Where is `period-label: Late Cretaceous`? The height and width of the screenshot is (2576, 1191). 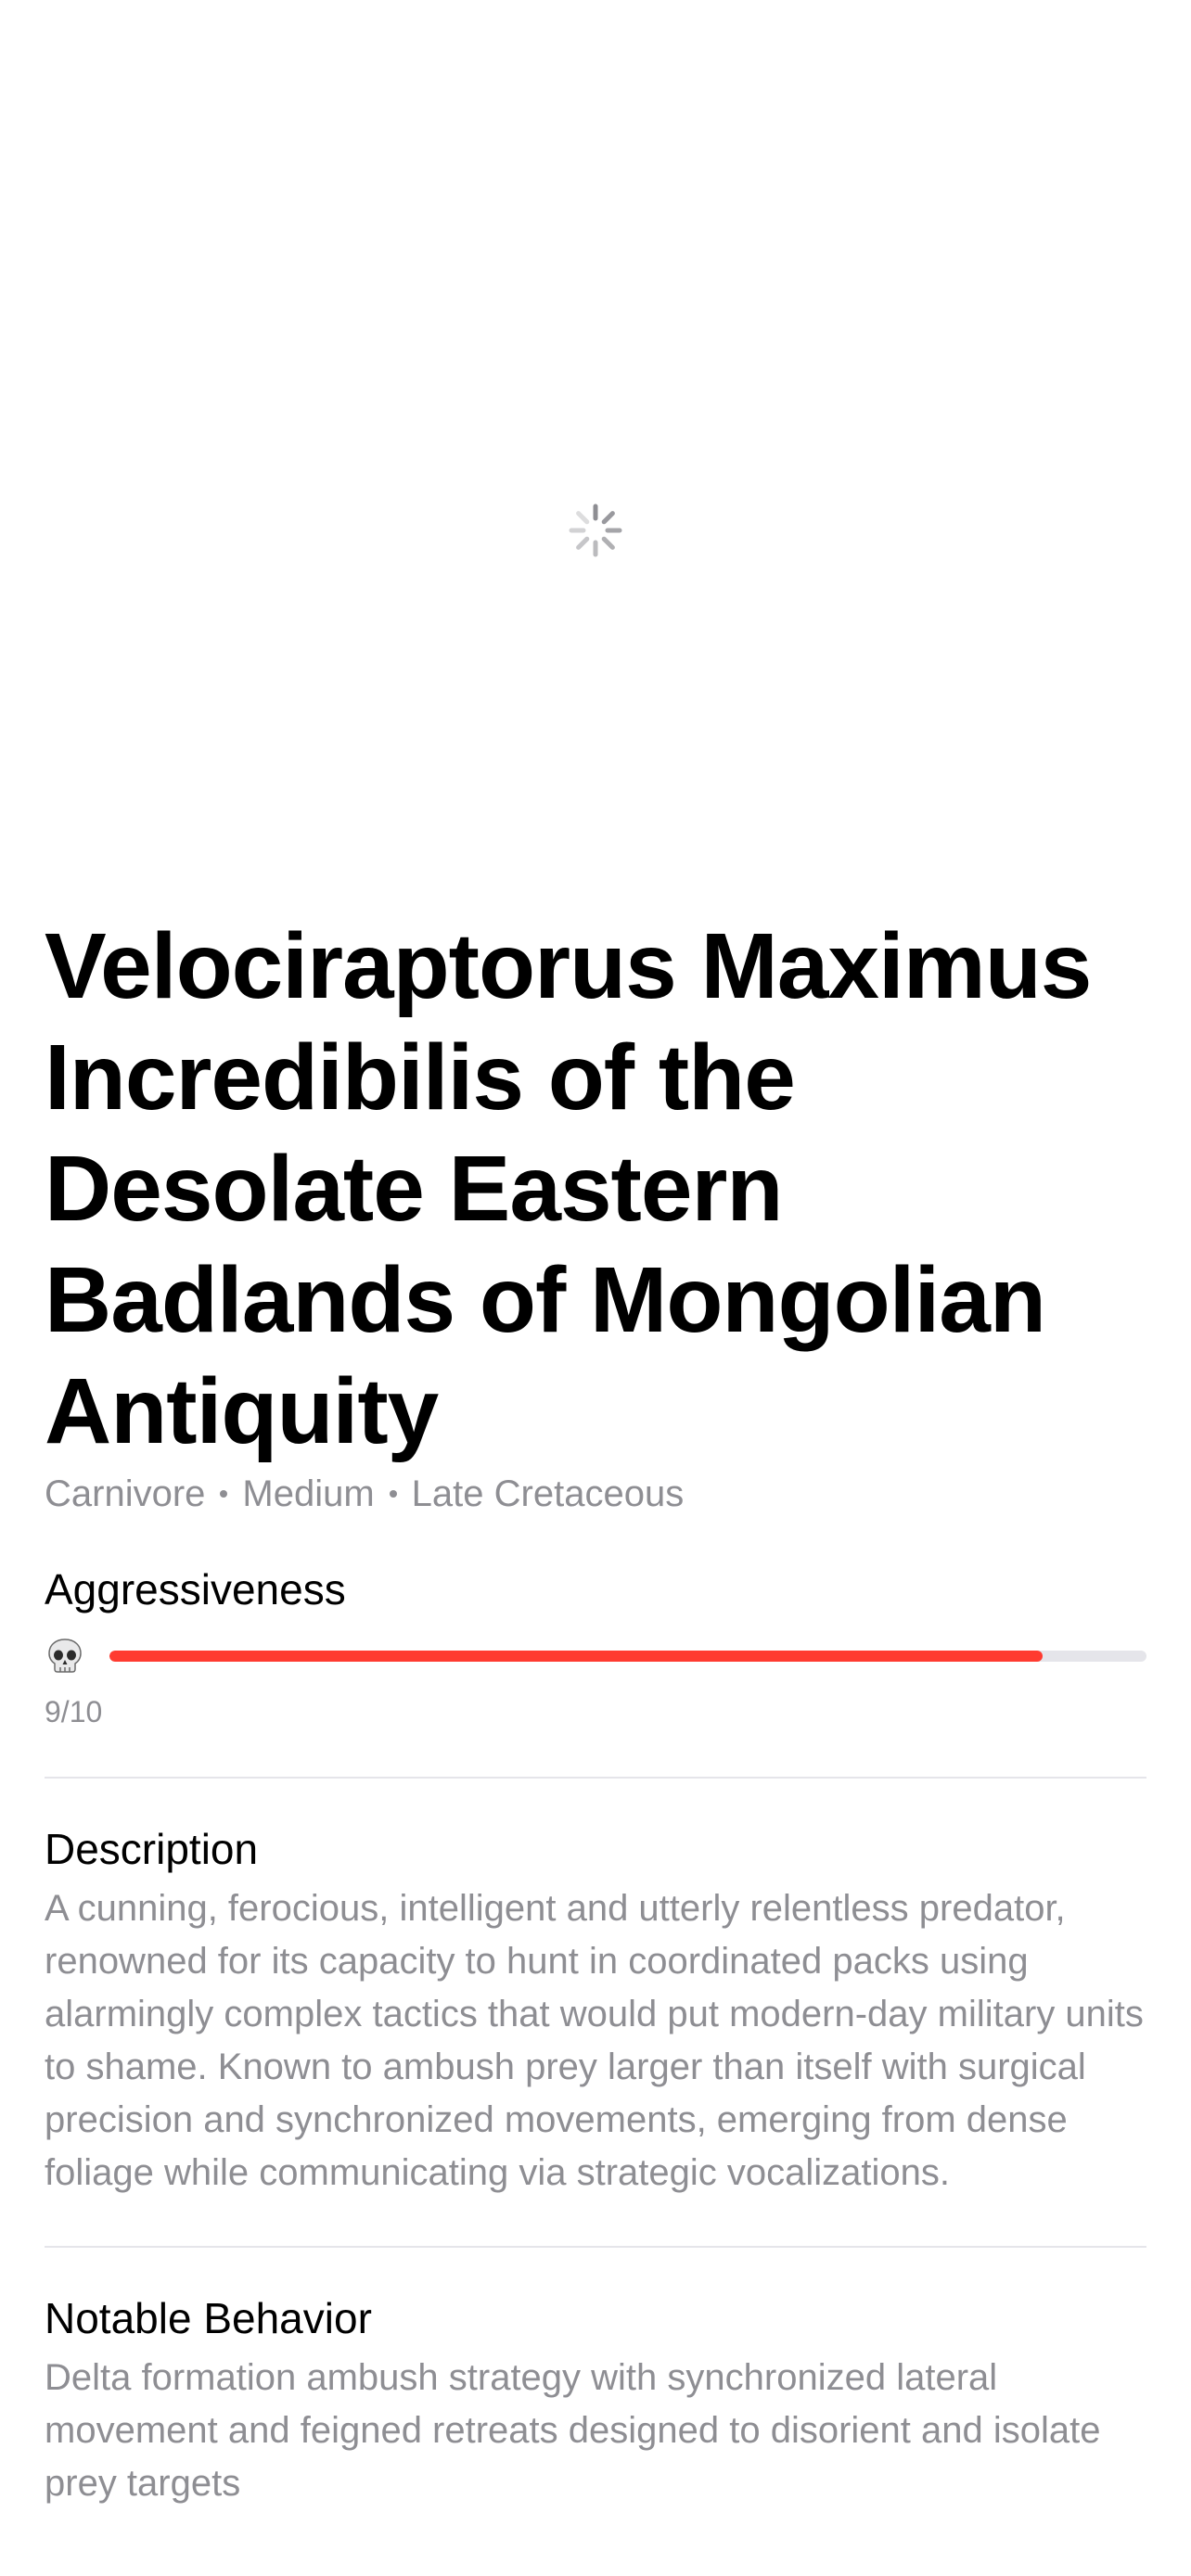 period-label: Late Cretaceous is located at coordinates (548, 1493).